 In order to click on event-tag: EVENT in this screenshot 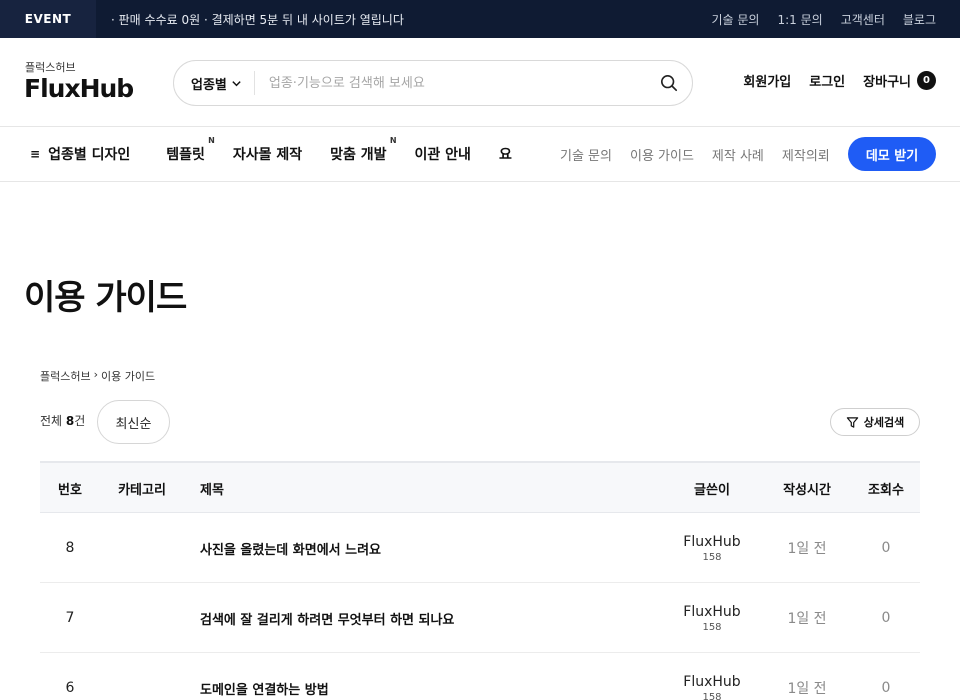, I will do `click(48, 19)`.